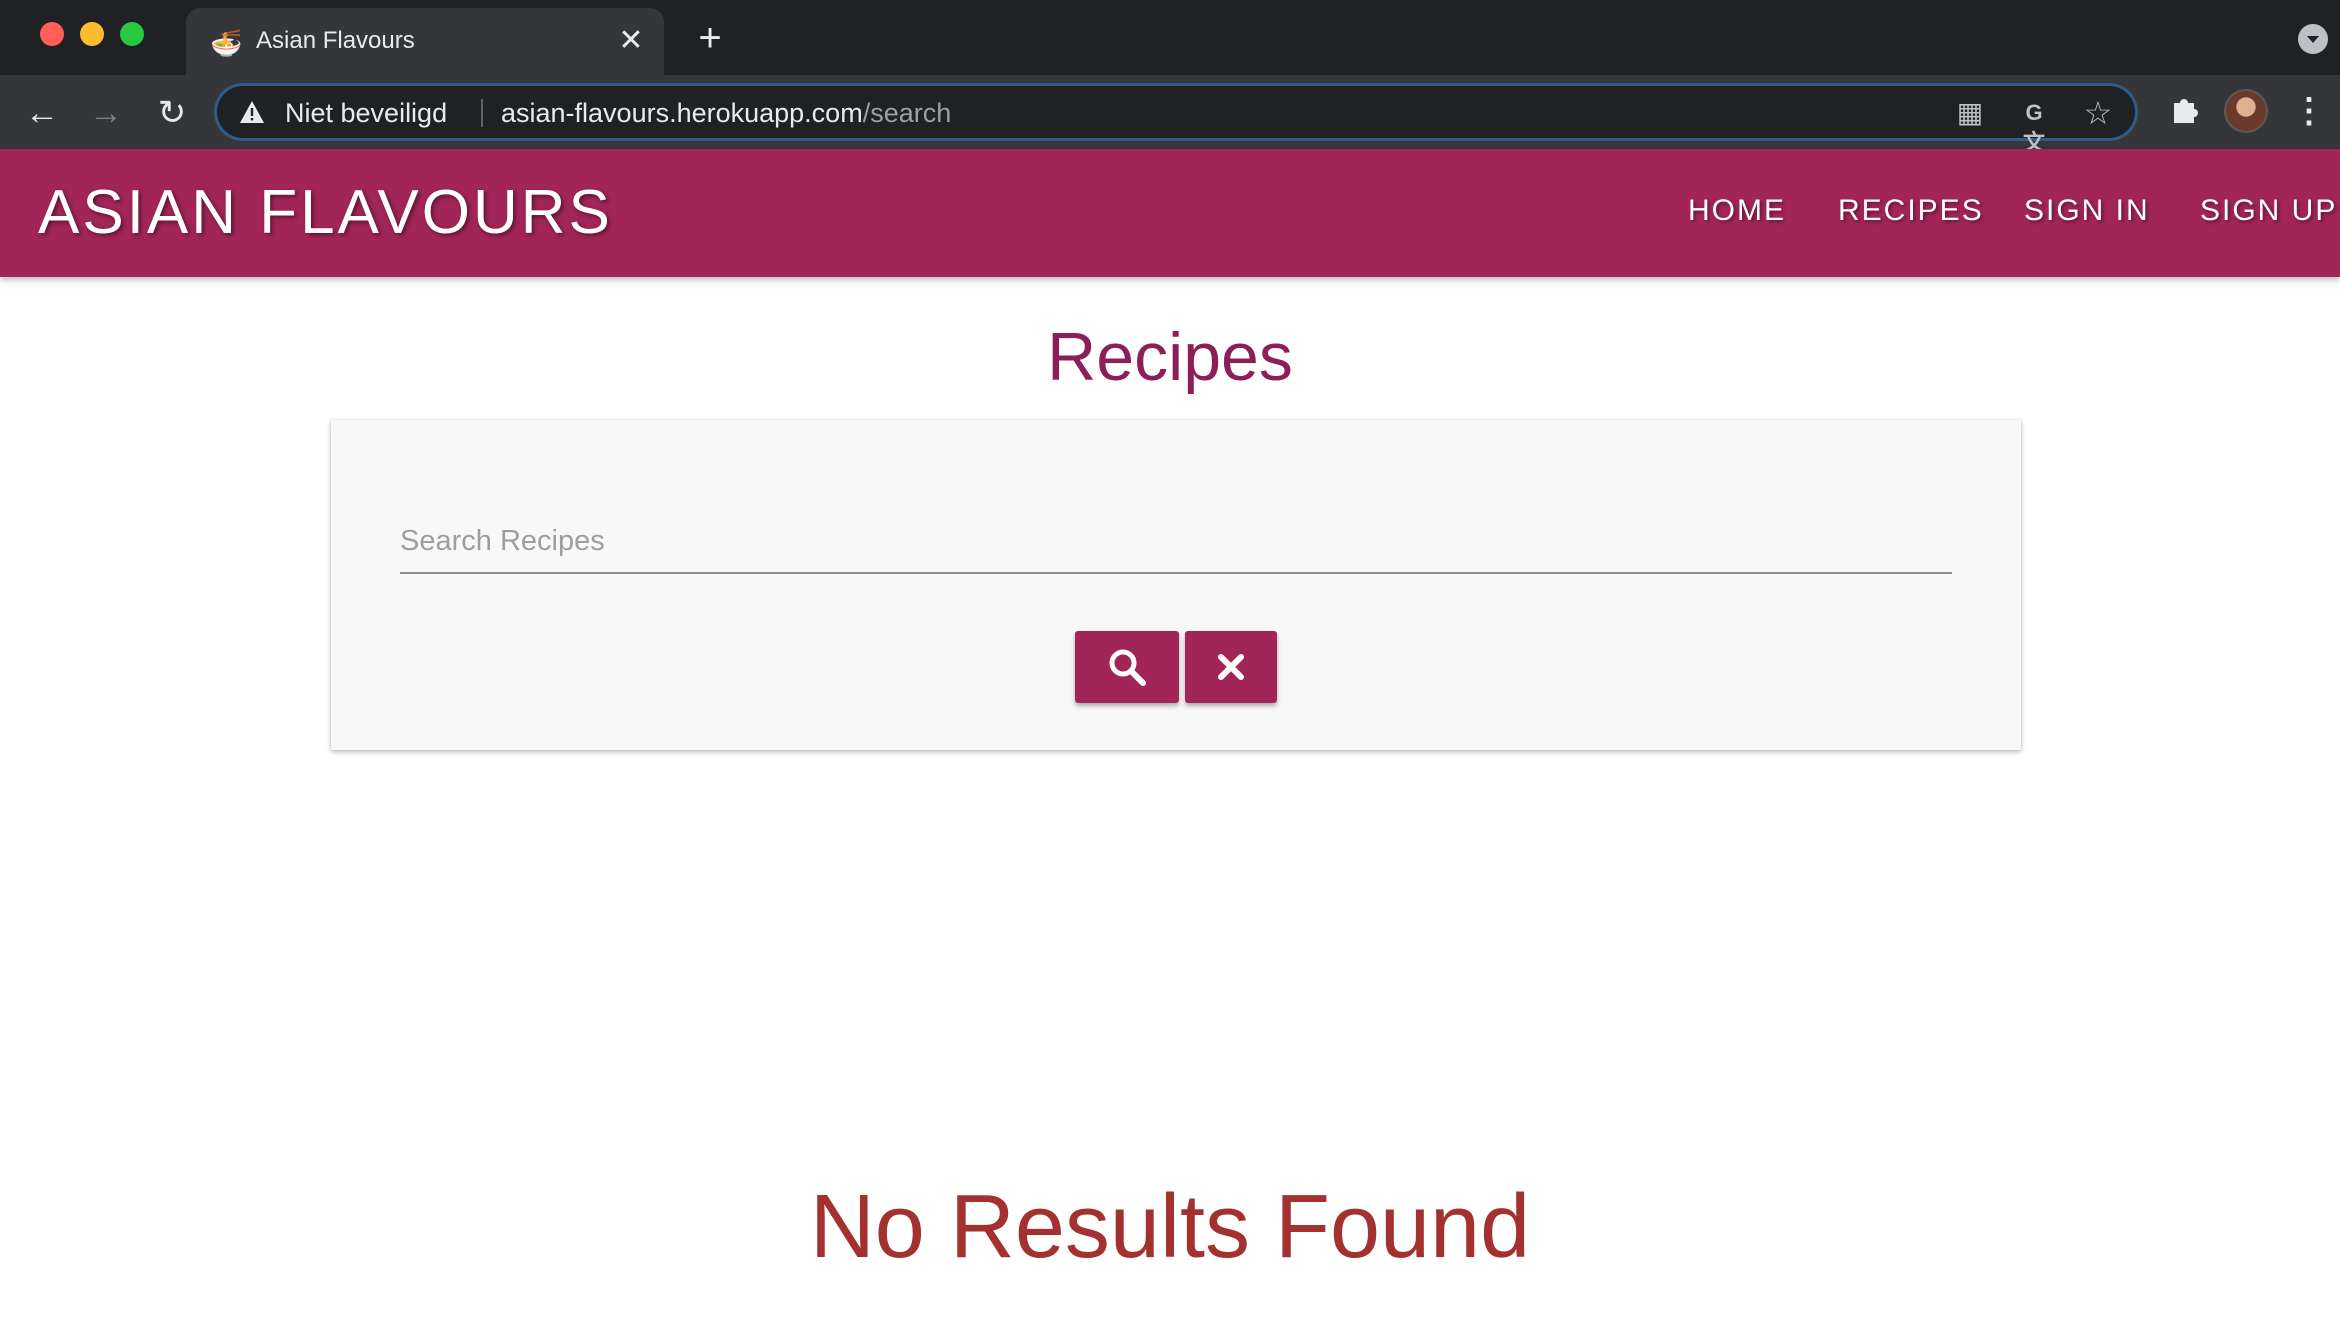 The height and width of the screenshot is (1340, 2340). I want to click on tab-title: Asian Flavours, so click(335, 40).